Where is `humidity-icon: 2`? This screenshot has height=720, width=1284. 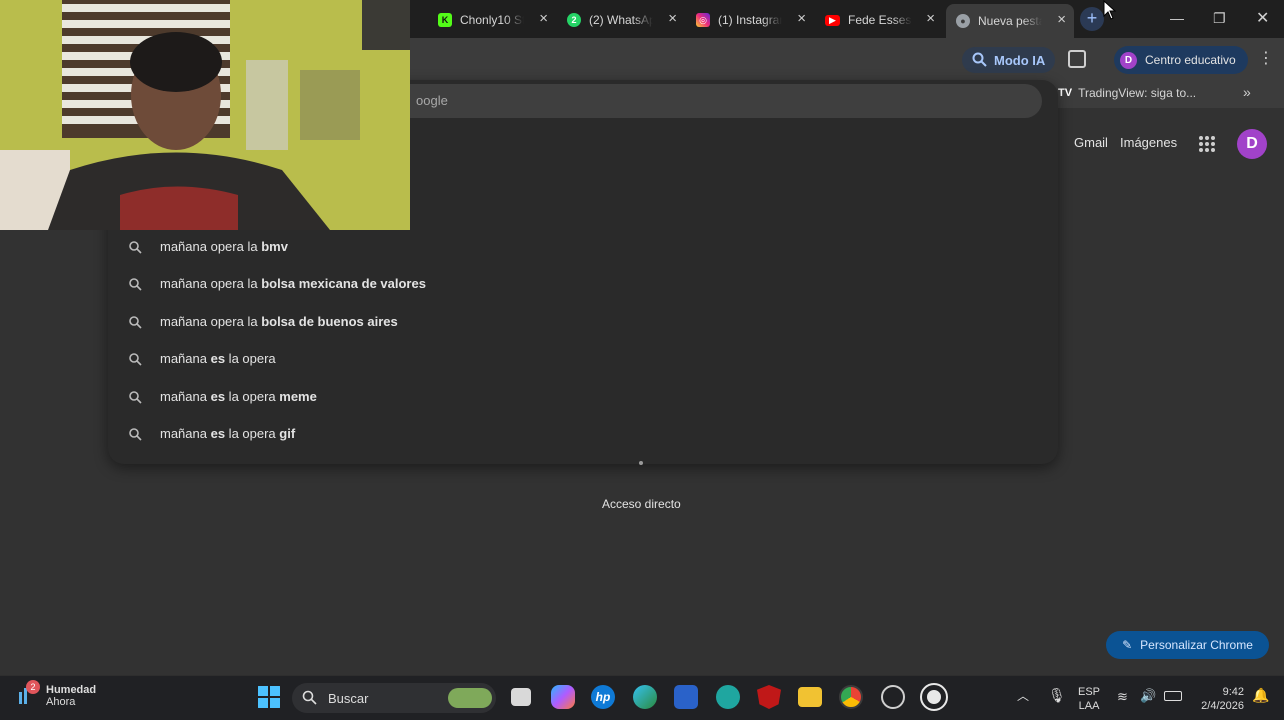 humidity-icon: 2 is located at coordinates (28, 693).